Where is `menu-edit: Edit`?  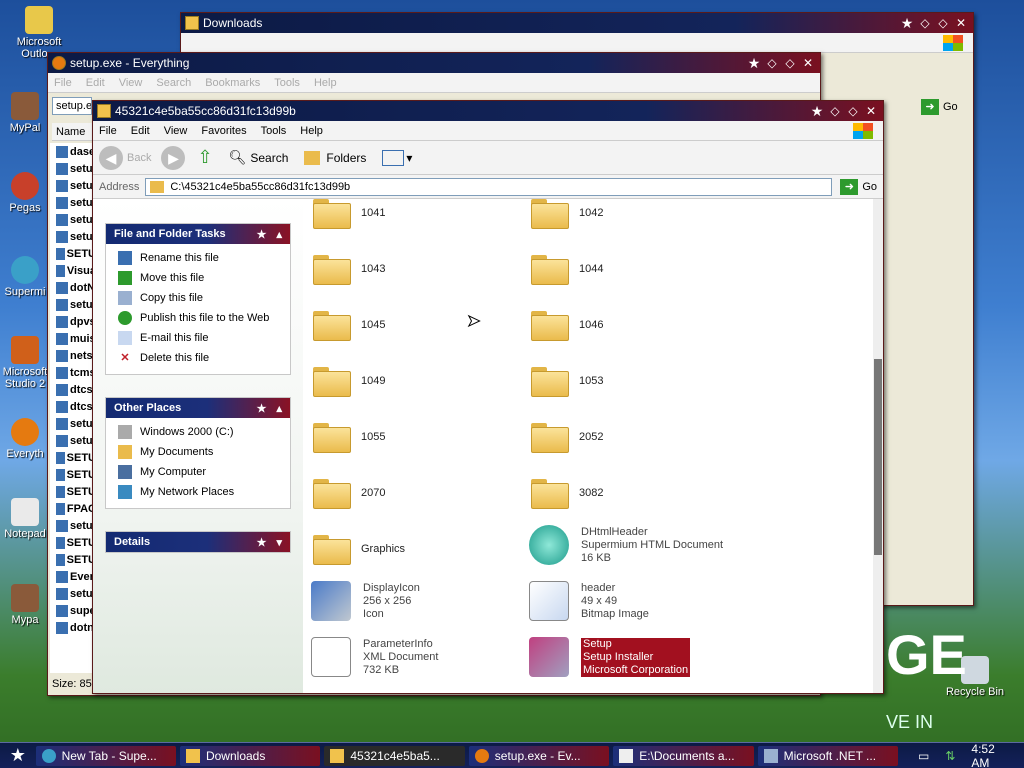
menu-edit: Edit is located at coordinates (140, 131).